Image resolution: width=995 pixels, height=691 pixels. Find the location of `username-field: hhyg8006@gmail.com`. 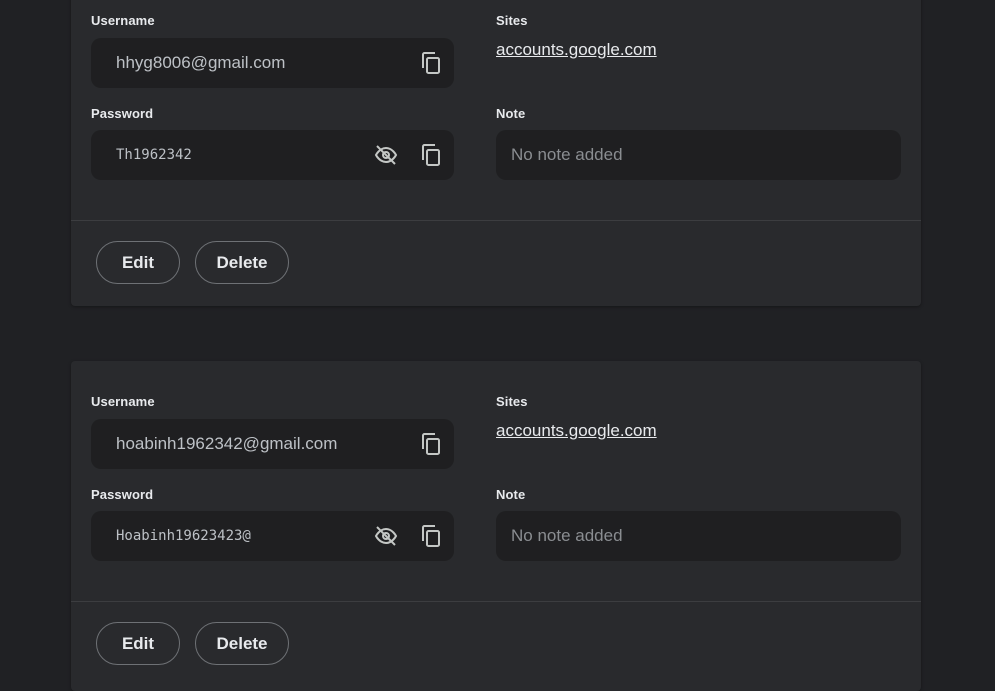

username-field: hhyg8006@gmail.com is located at coordinates (272, 63).